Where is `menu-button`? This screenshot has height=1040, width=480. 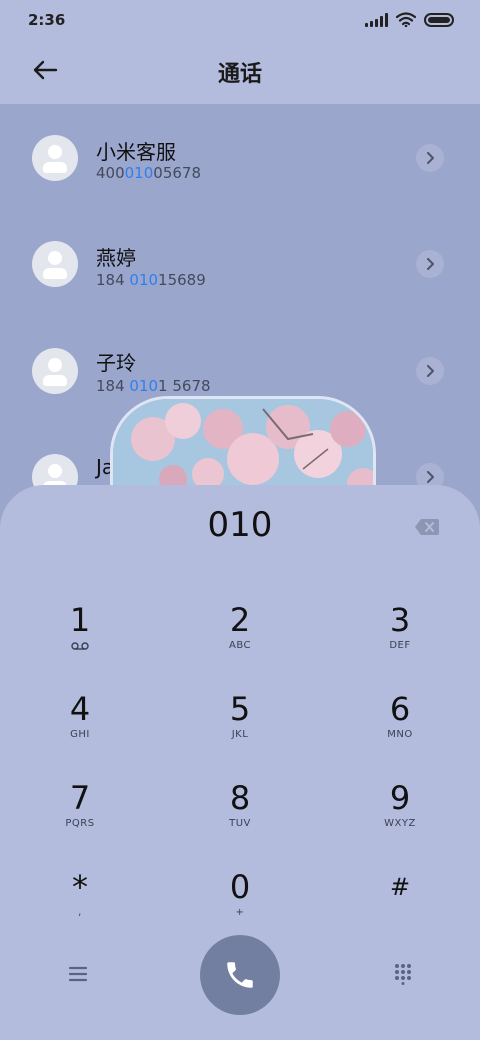
menu-button is located at coordinates (78, 974).